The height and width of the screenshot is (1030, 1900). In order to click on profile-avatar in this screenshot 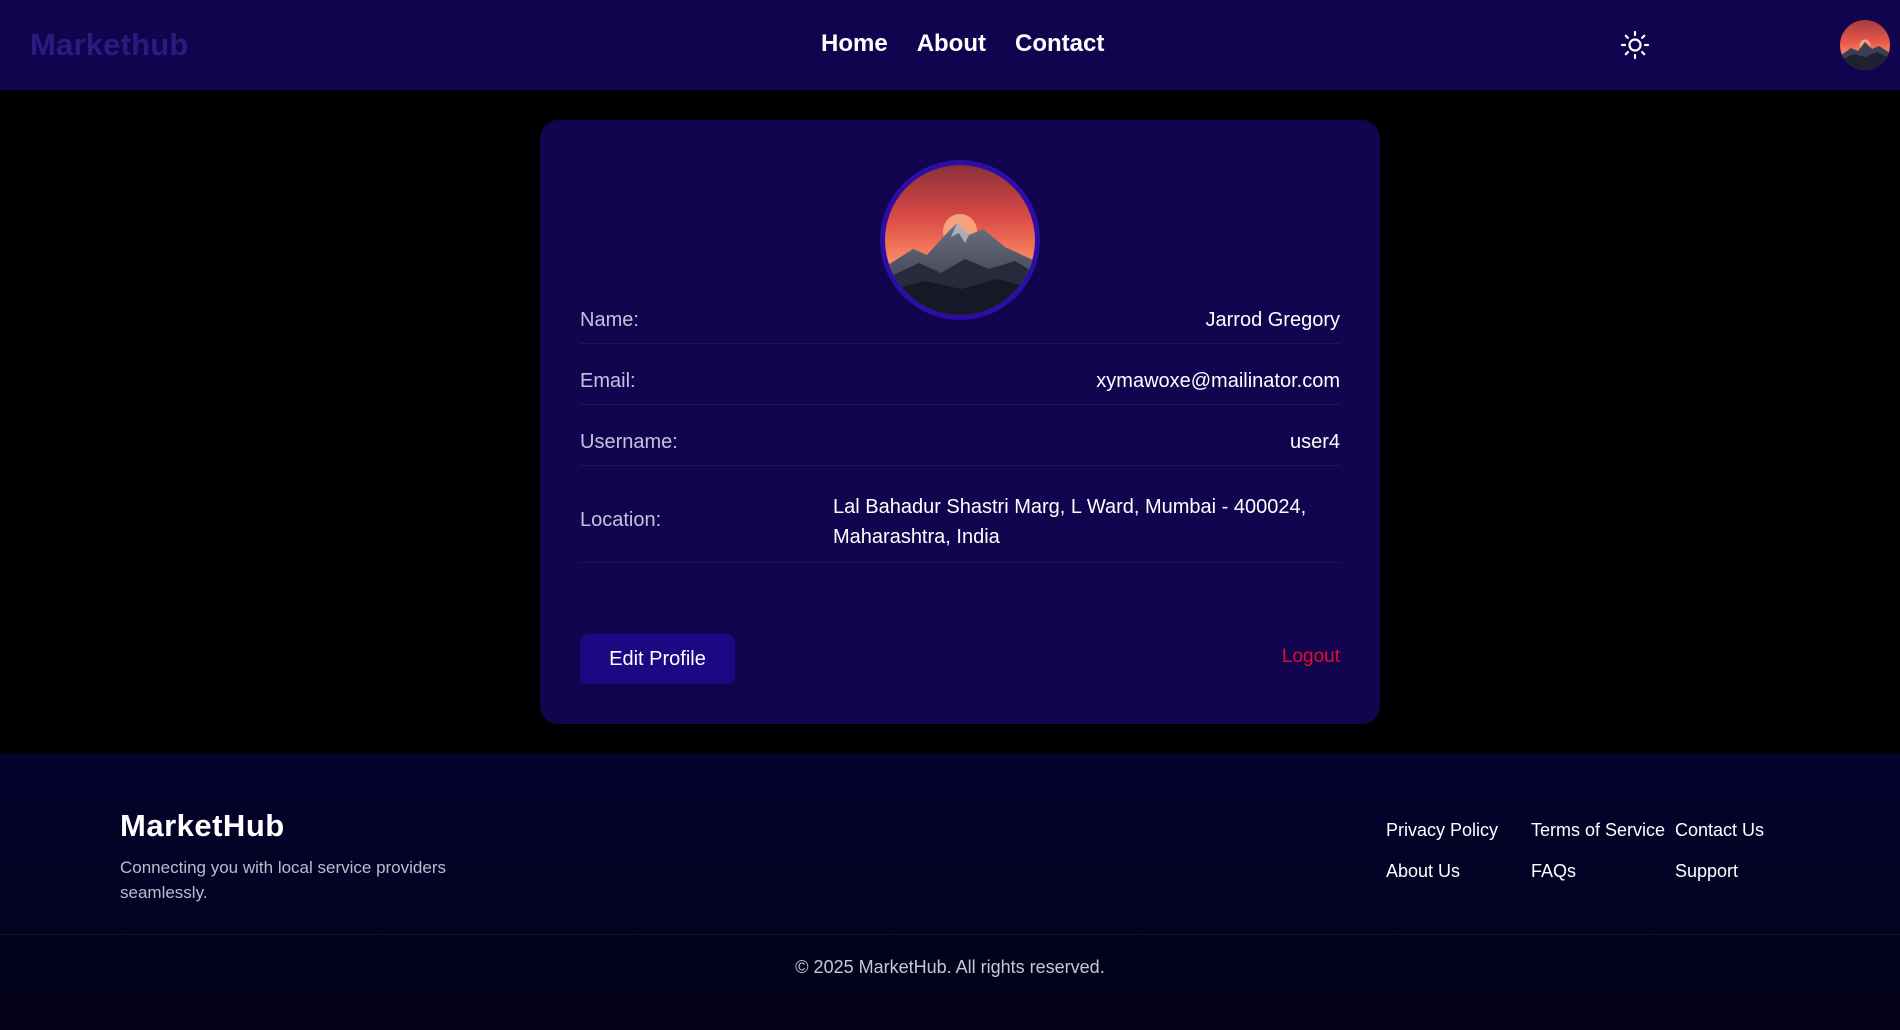, I will do `click(960, 240)`.